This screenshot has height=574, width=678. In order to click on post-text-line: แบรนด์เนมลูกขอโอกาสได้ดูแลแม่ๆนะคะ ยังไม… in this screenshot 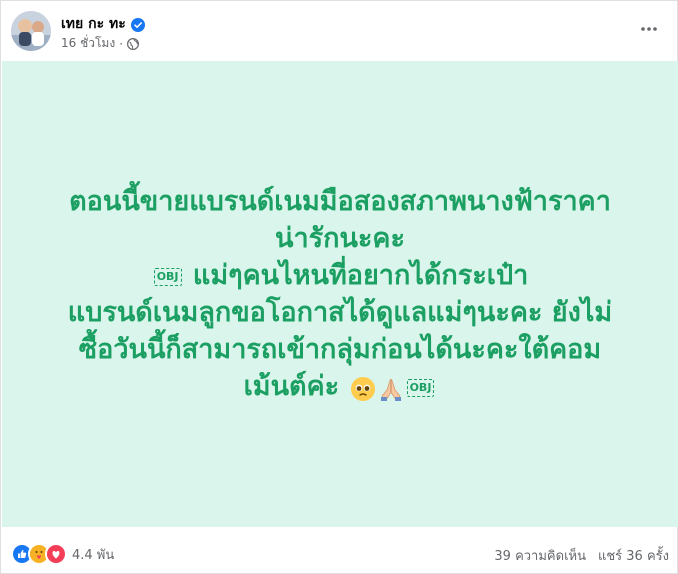, I will do `click(340, 312)`.